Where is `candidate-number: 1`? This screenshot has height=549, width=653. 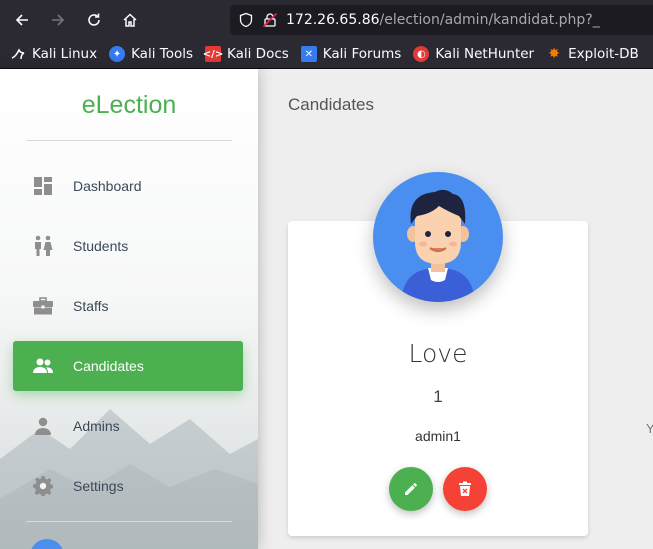 candidate-number: 1 is located at coordinates (438, 396).